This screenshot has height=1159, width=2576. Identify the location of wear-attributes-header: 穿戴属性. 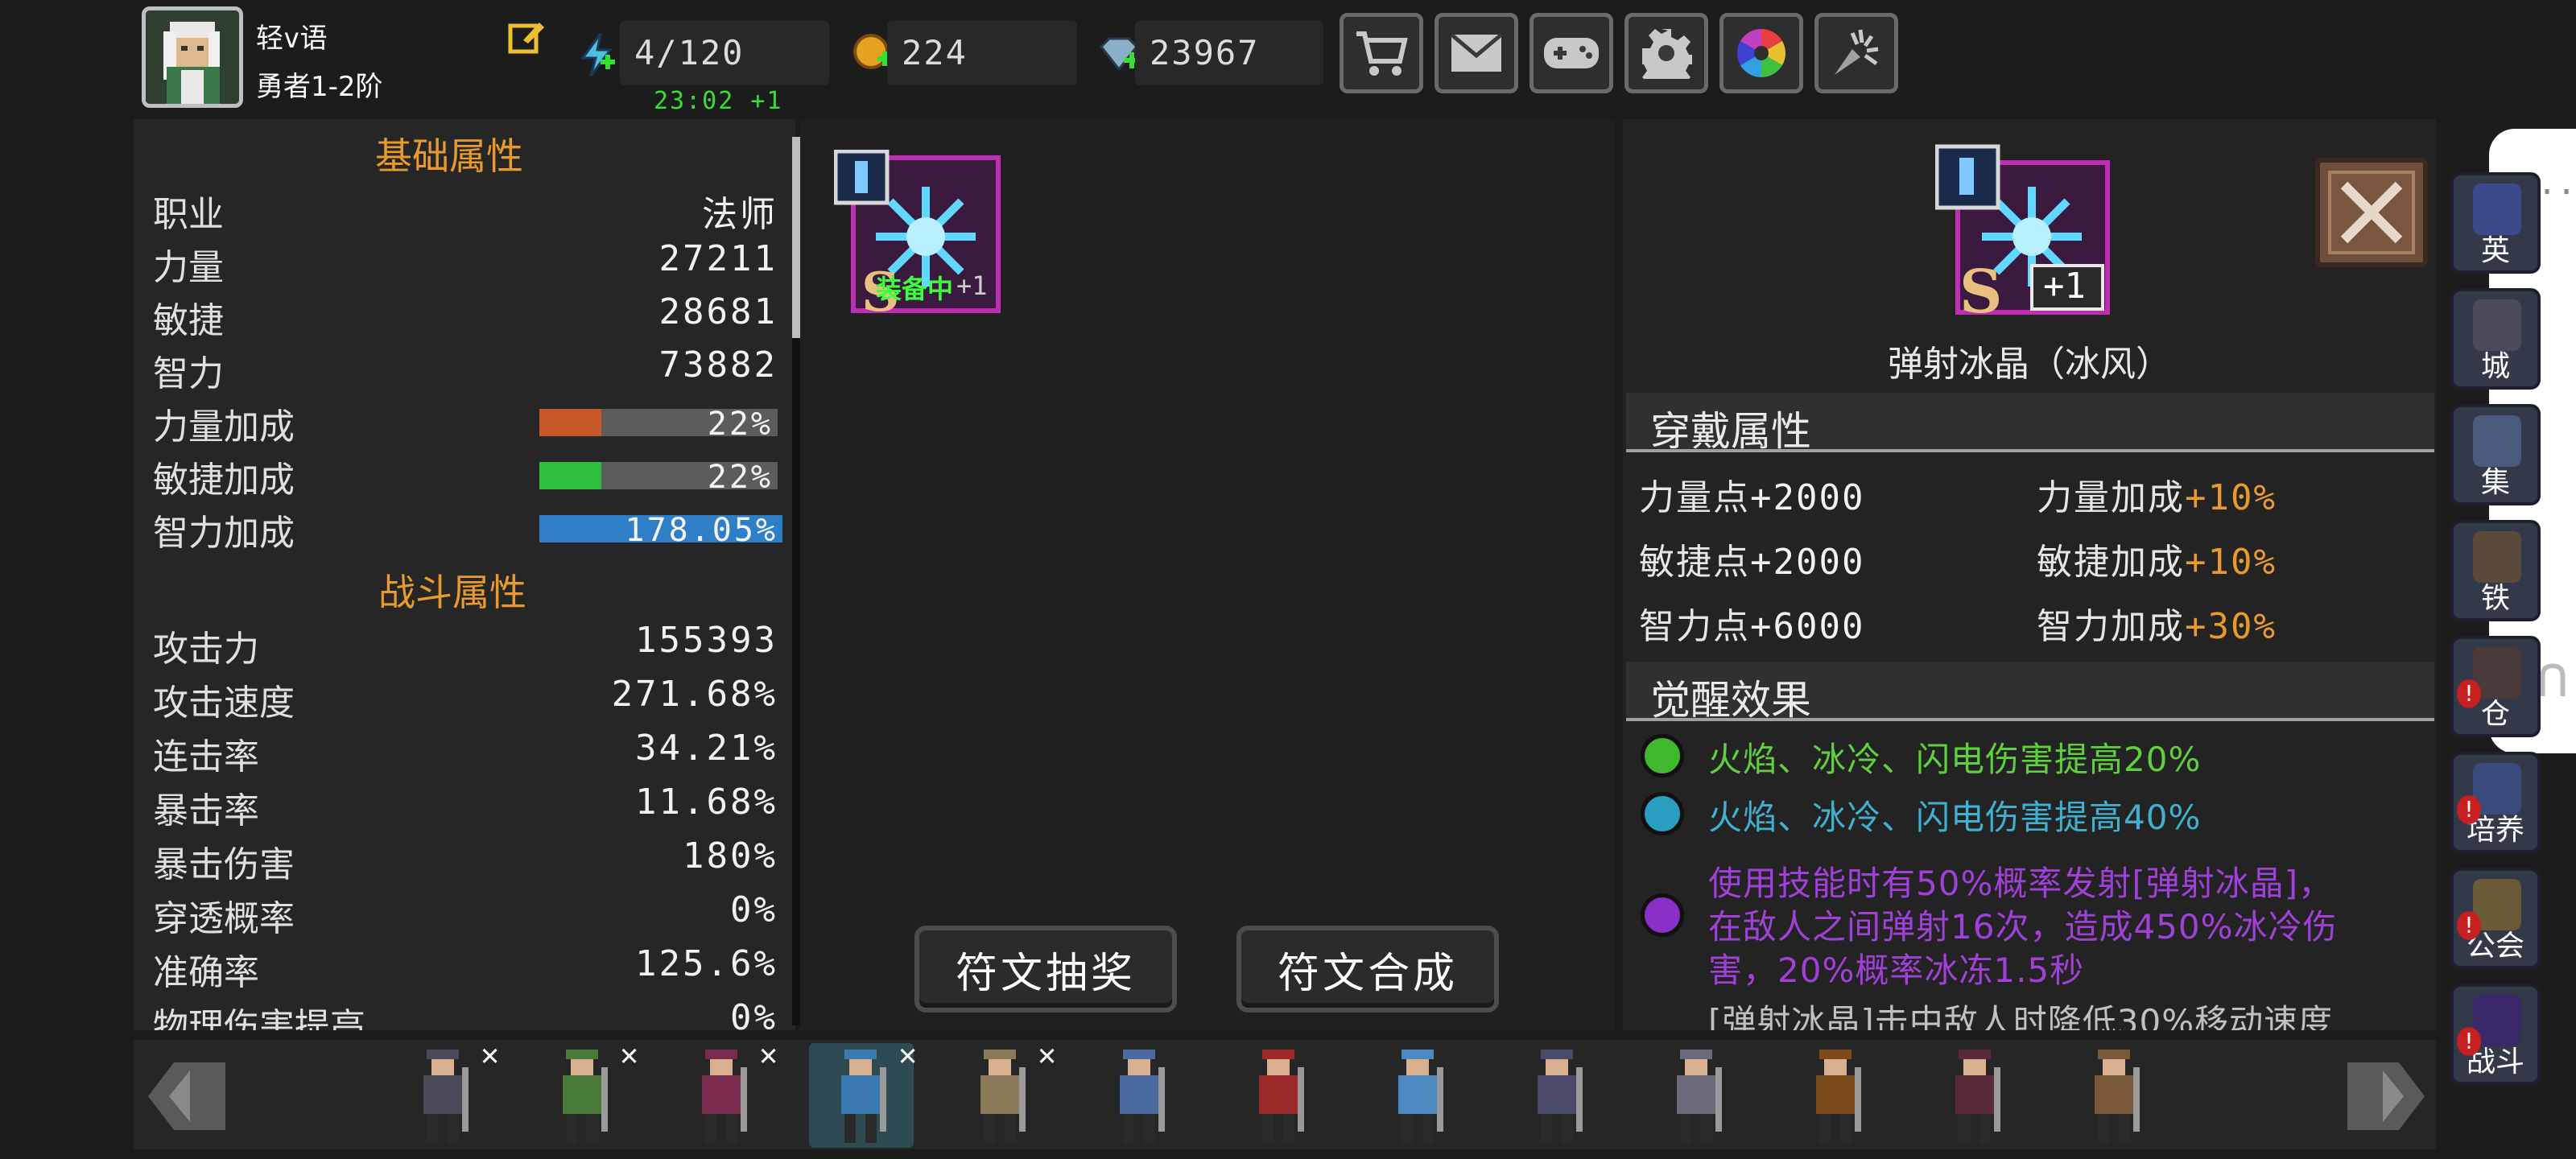
(2030, 424).